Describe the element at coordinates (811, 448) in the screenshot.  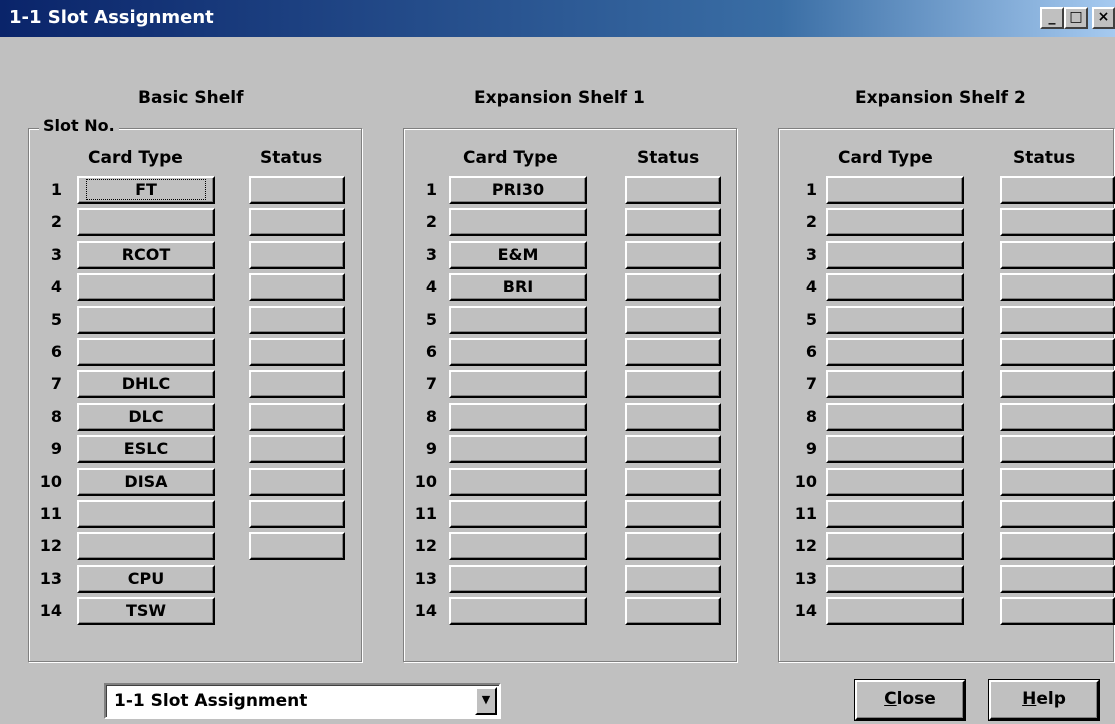
I see `slot-number: 9` at that location.